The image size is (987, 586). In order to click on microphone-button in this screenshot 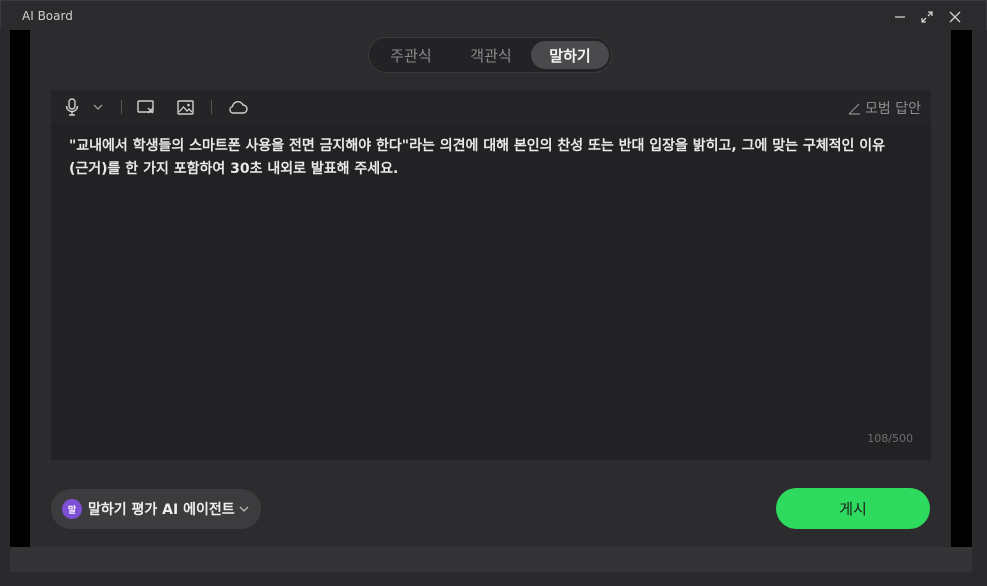, I will do `click(72, 107)`.